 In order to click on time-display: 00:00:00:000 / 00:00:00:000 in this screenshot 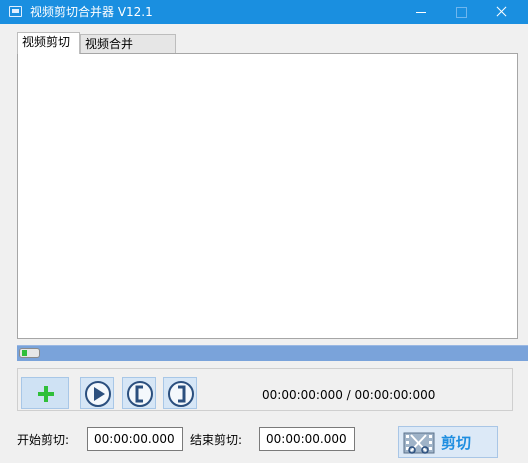, I will do `click(349, 395)`.